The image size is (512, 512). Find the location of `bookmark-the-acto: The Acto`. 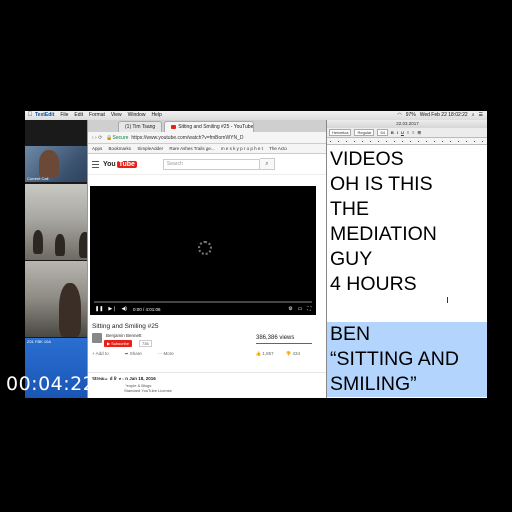

bookmark-the-acto: The Acto is located at coordinates (278, 148).